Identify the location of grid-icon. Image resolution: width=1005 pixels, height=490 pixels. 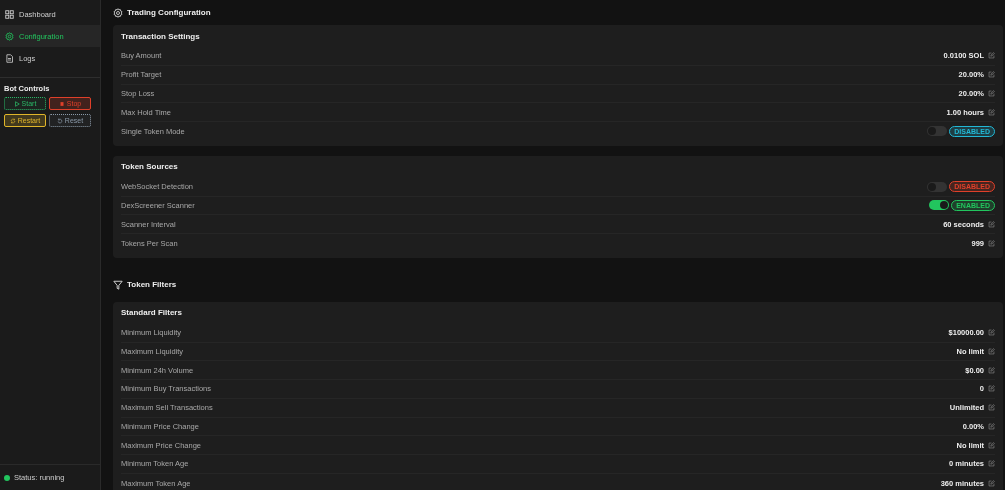
(9, 14).